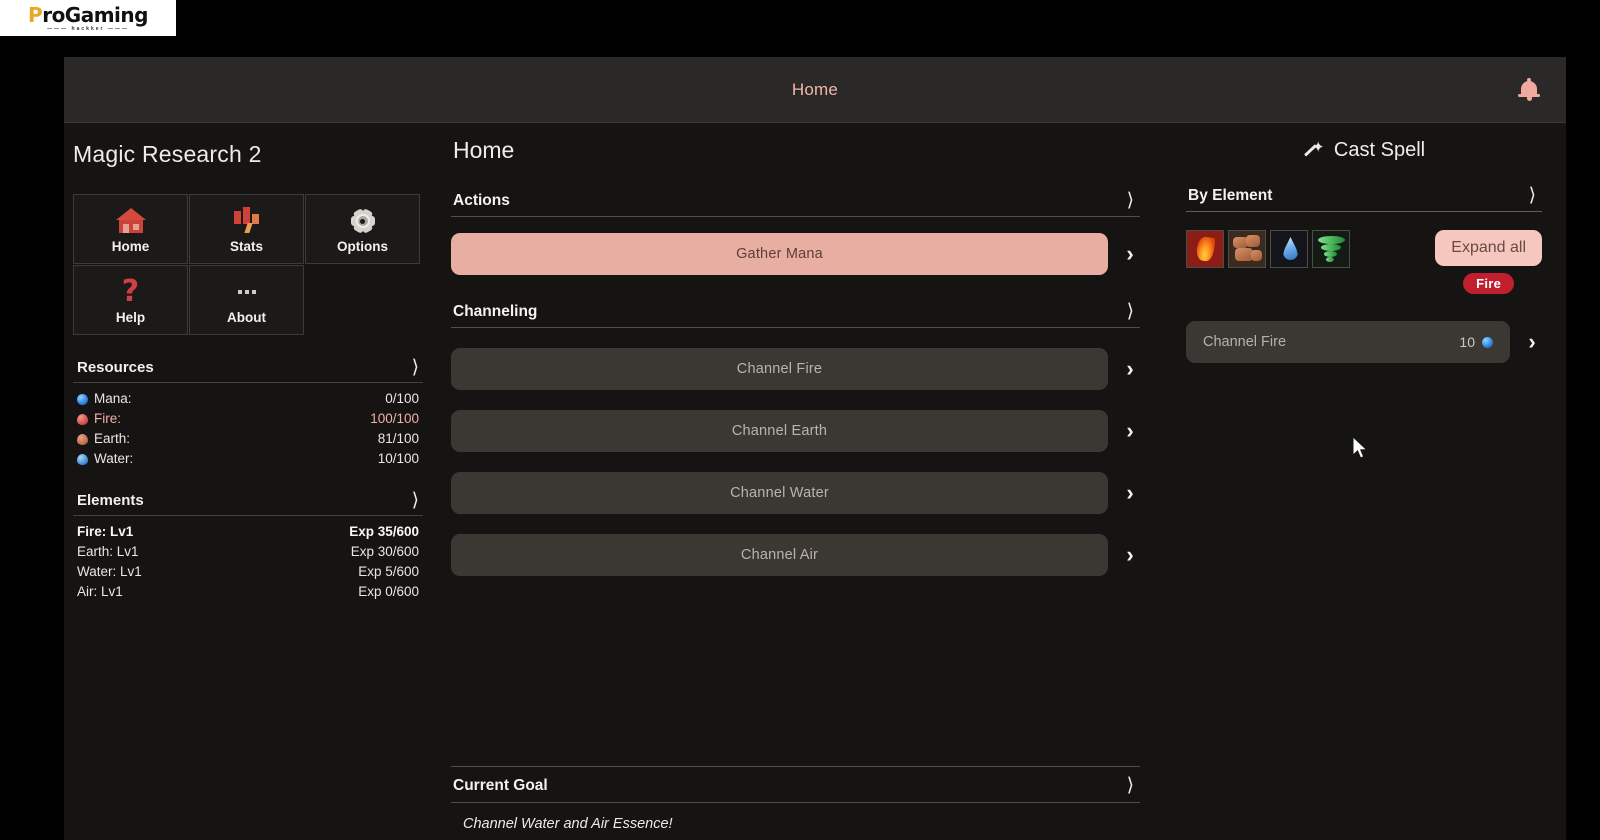 The width and height of the screenshot is (1600, 840). I want to click on channel-earth-button: Channel Earth, so click(779, 431).